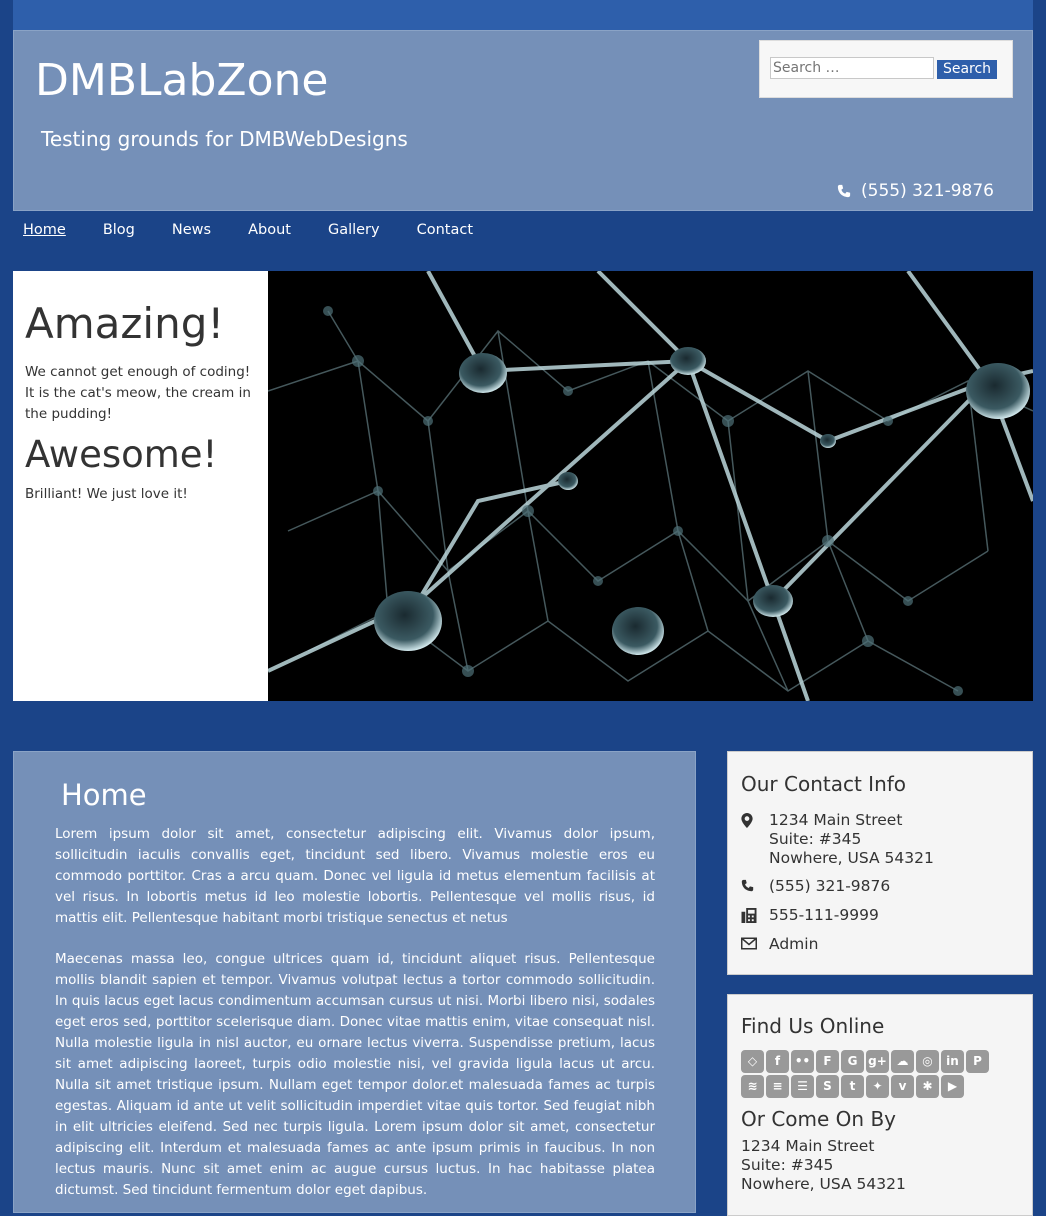 The image size is (1046, 1216). I want to click on envelope-icon, so click(749, 943).